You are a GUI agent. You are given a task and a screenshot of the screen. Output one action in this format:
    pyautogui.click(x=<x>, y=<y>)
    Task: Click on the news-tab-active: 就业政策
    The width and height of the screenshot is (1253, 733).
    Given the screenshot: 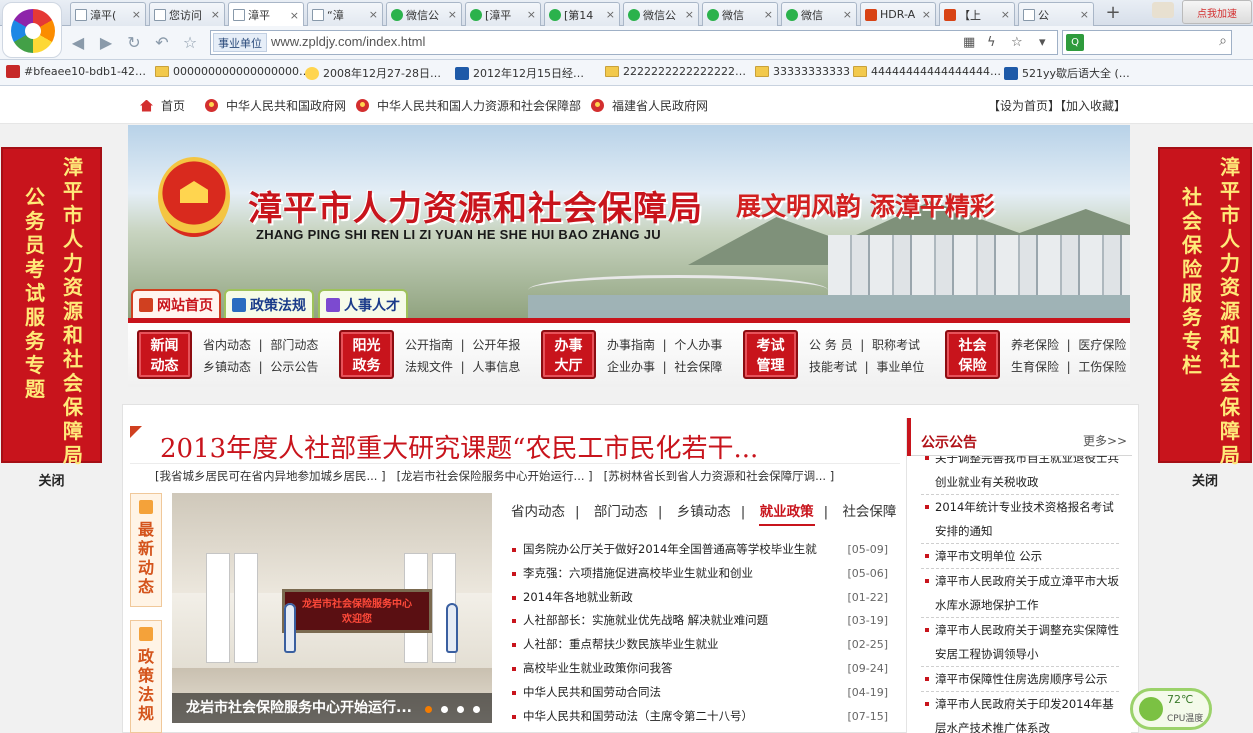 What is the action you would take?
    pyautogui.click(x=786, y=513)
    